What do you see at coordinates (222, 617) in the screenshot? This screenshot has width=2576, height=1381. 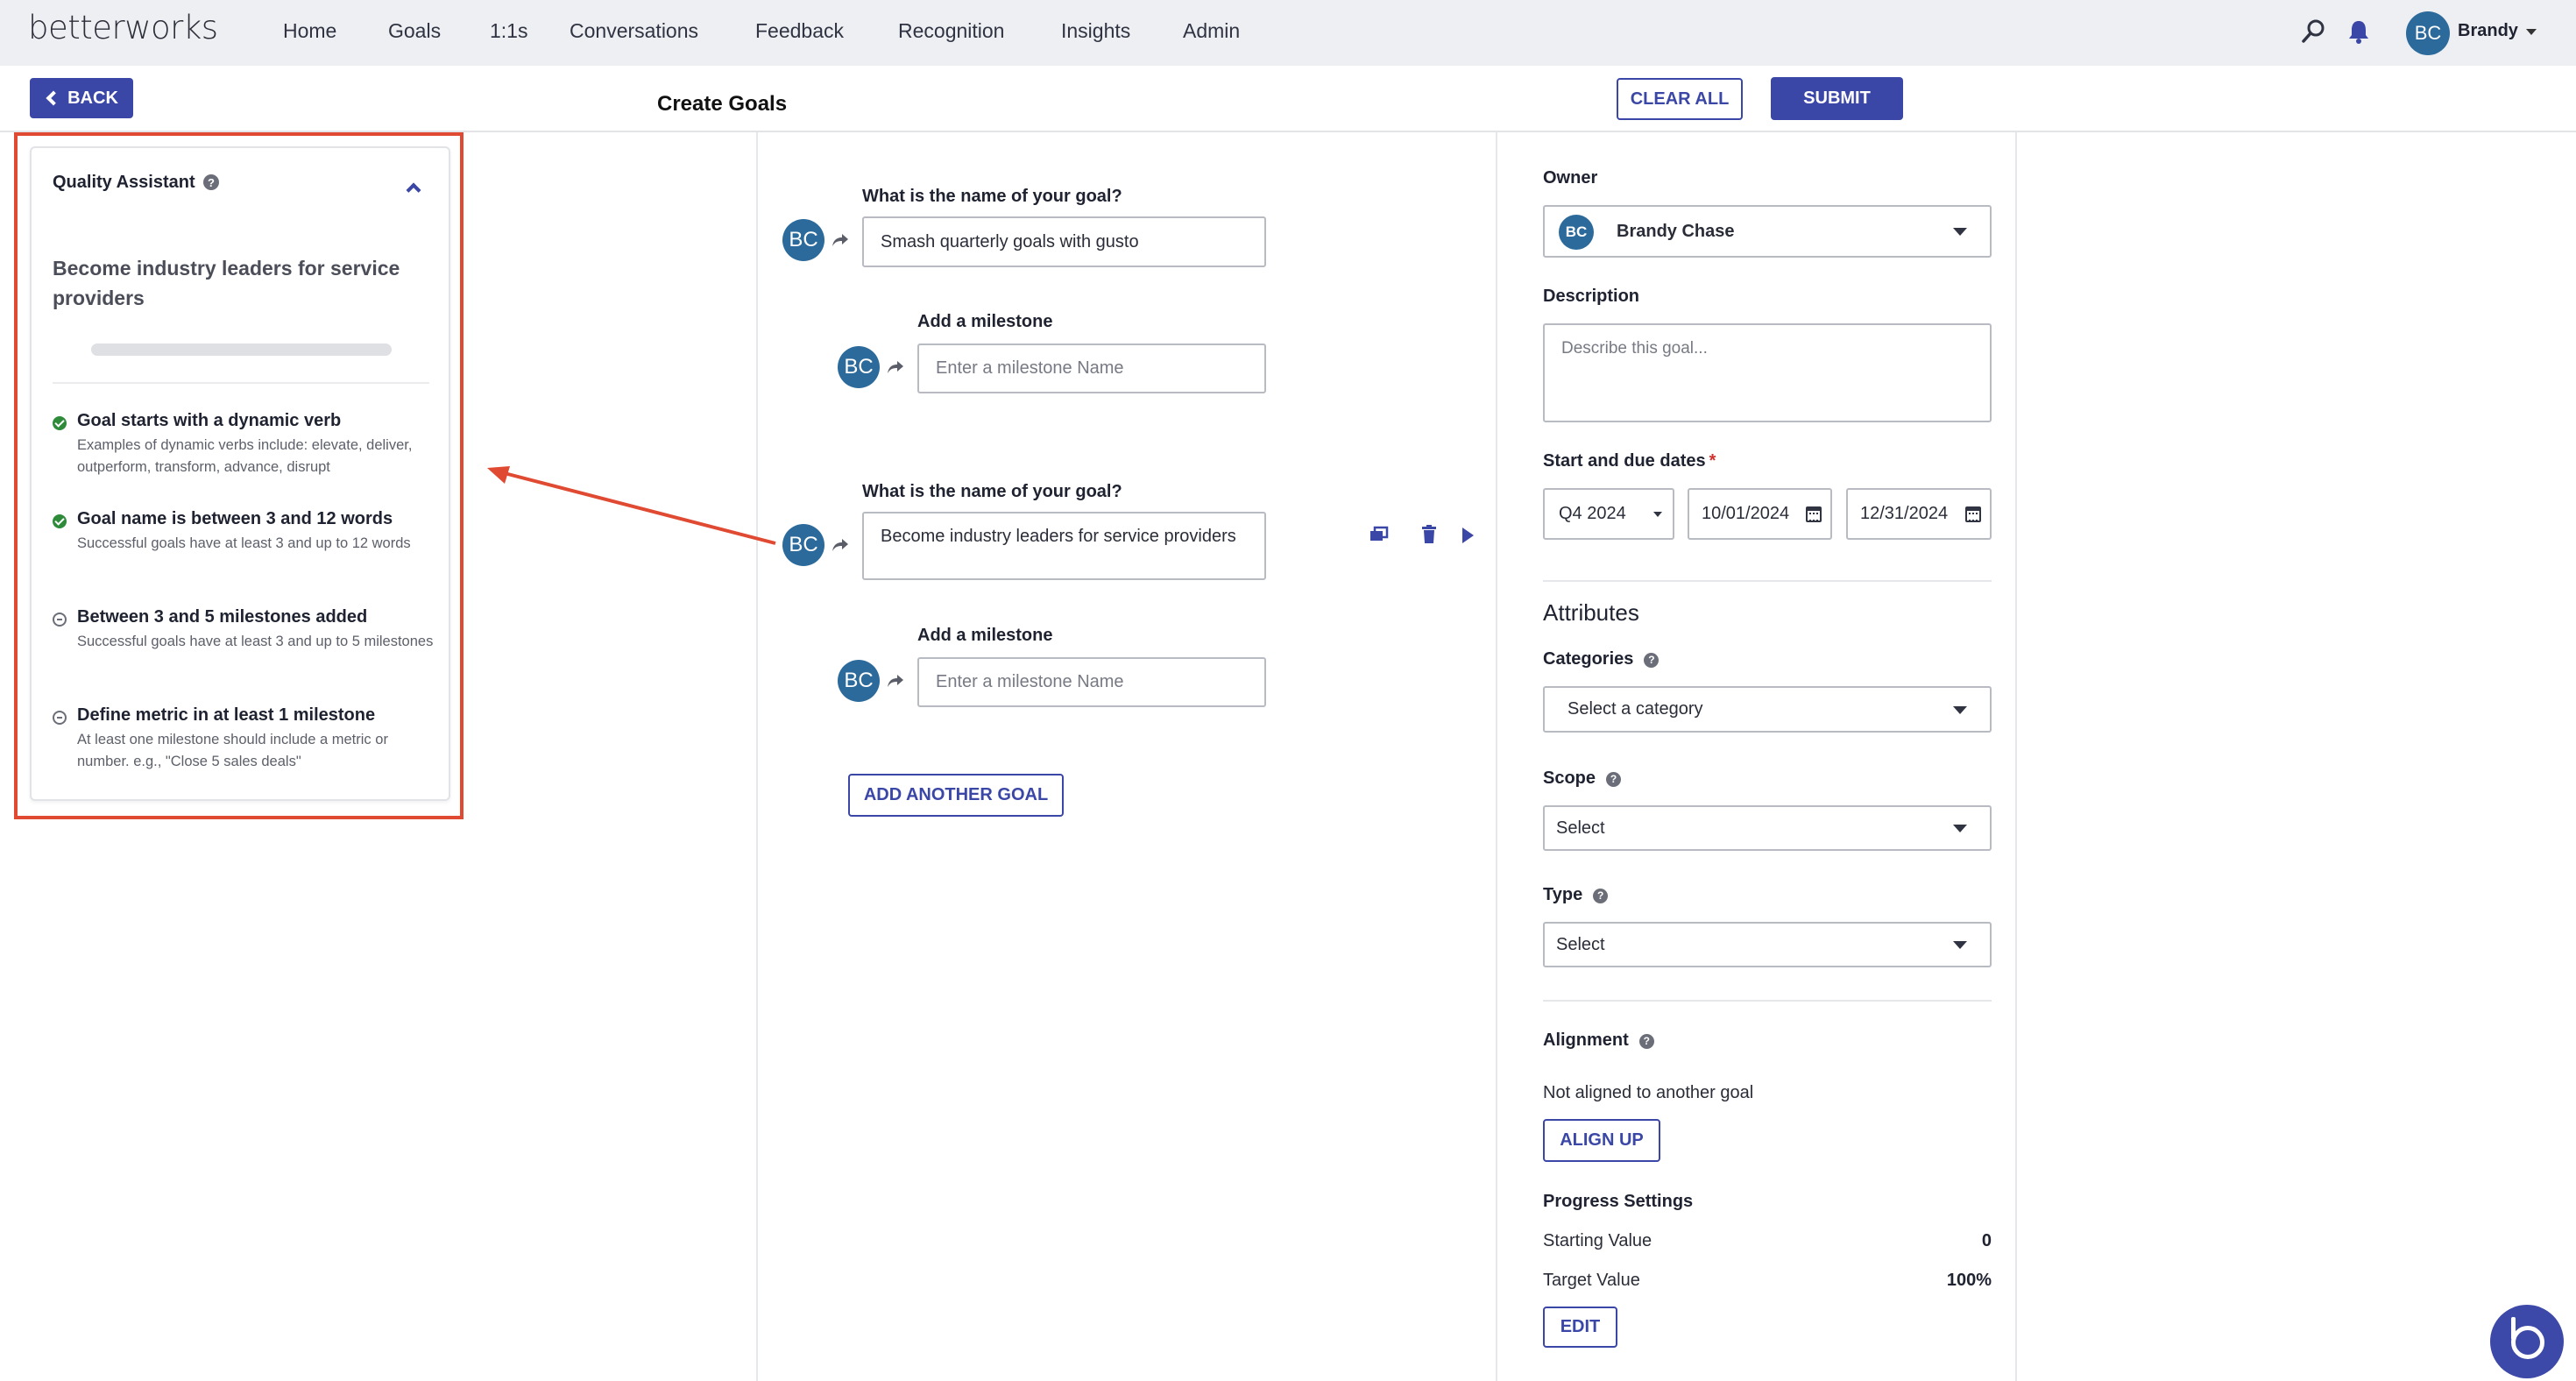 I see `quality-check-title: Between 3 and 5 milestones added` at bounding box center [222, 617].